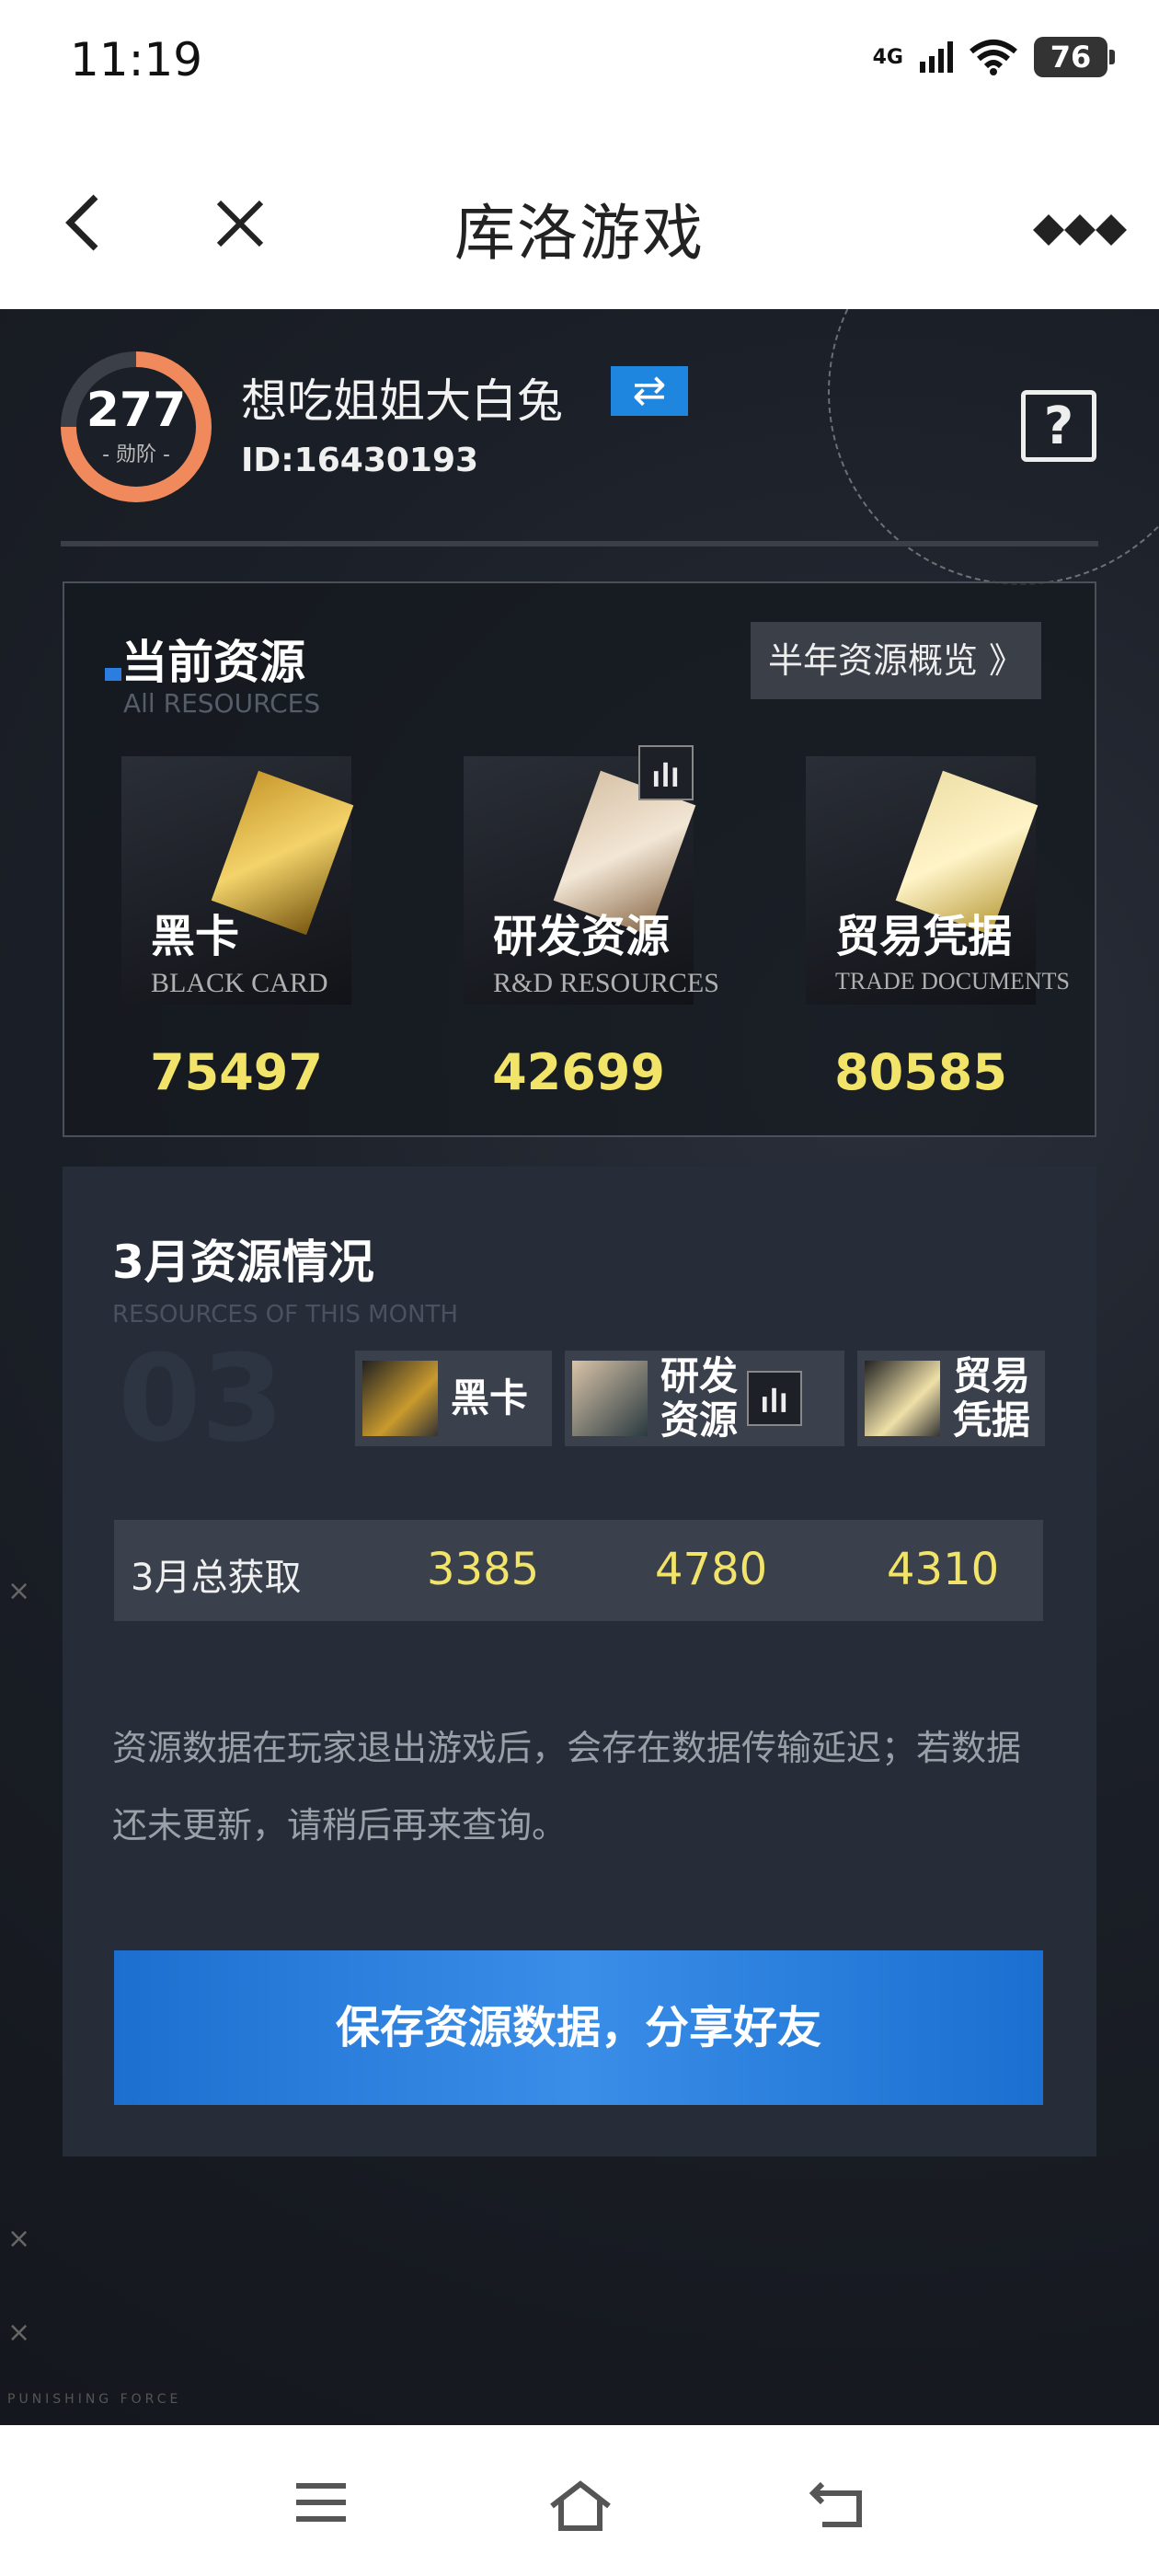  Describe the element at coordinates (936, 57) in the screenshot. I see `signal-icon` at that location.